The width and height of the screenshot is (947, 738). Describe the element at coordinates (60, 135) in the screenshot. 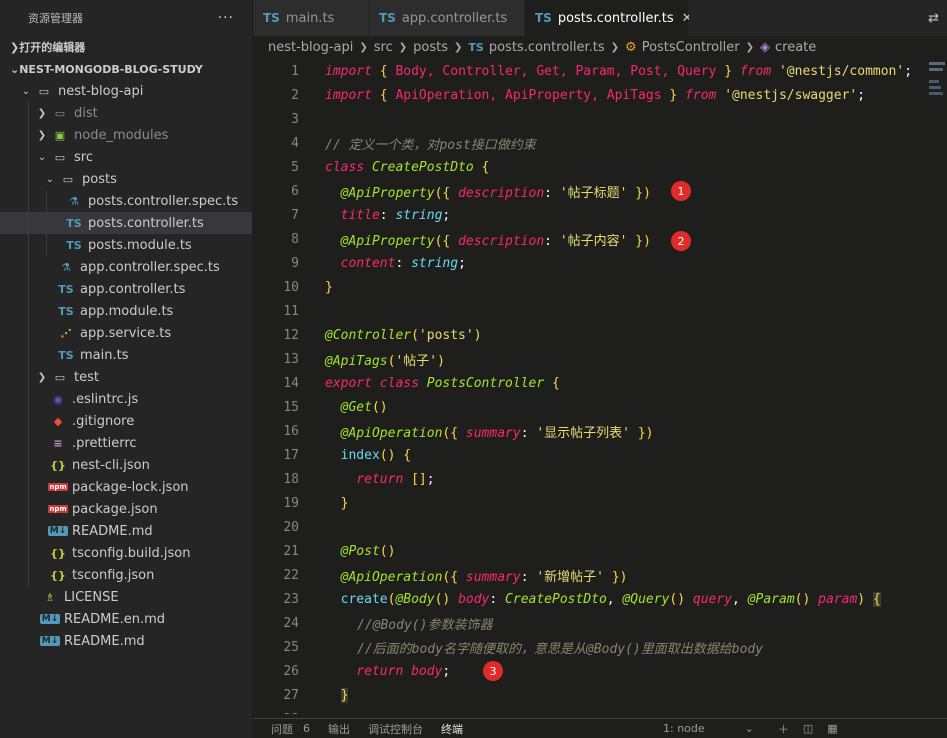

I see `node-modules-folder-icon: ▣` at that location.